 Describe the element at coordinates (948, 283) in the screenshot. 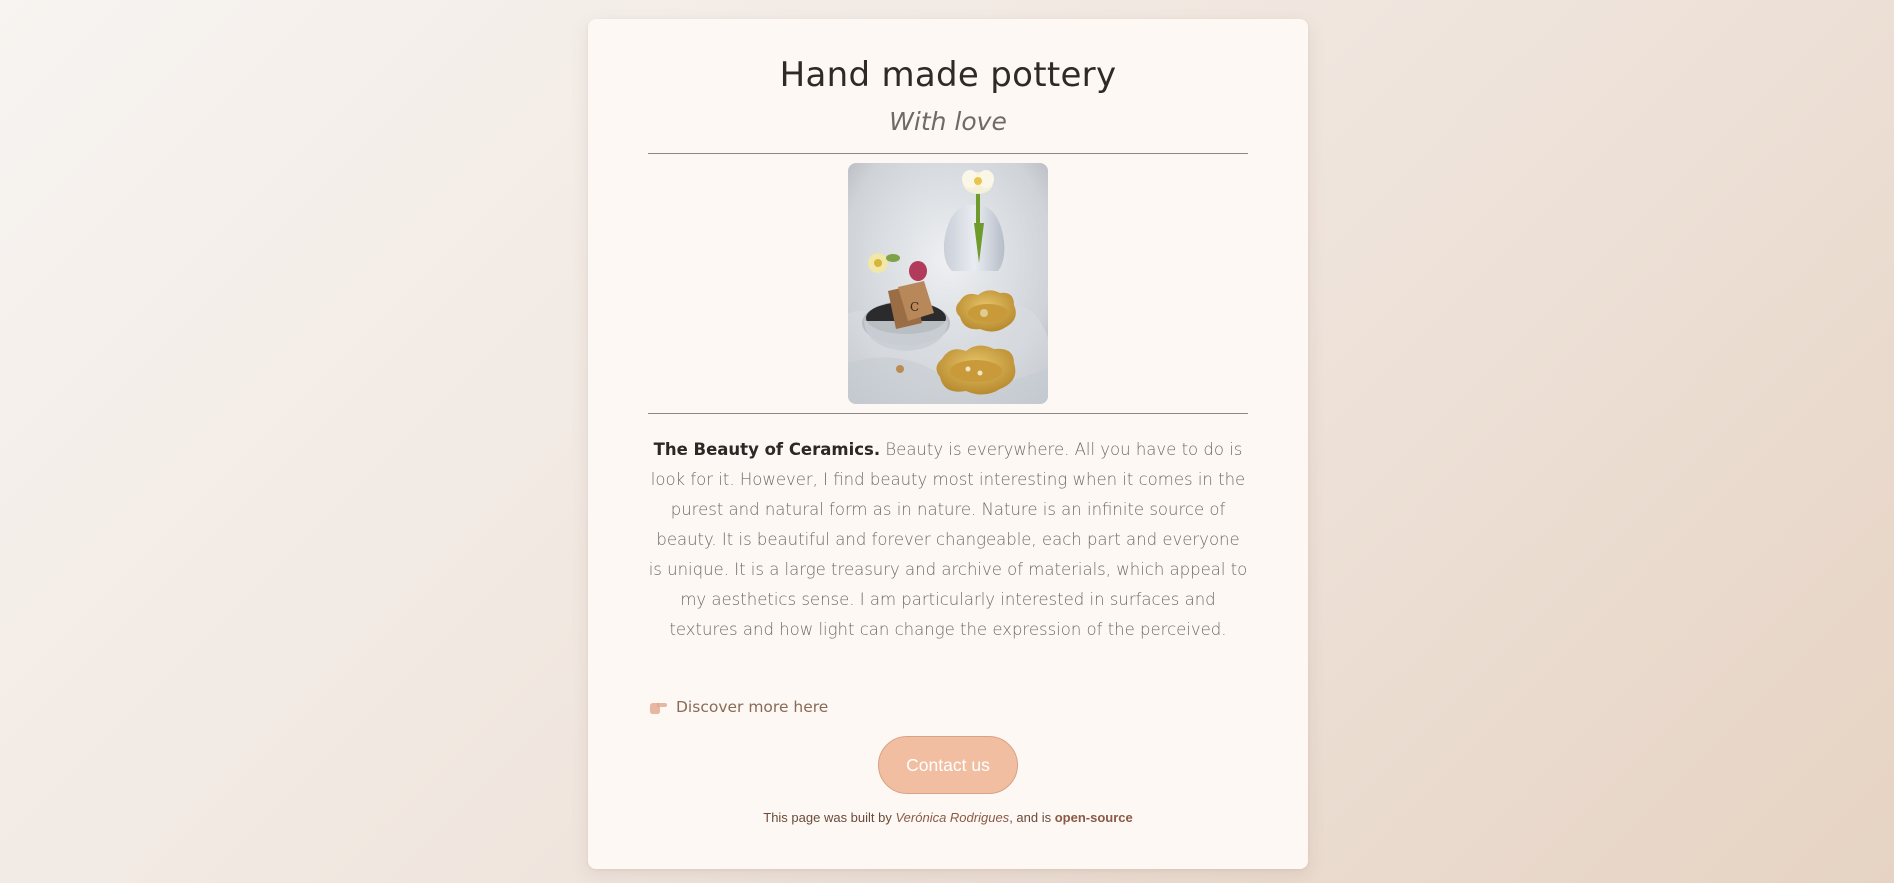

I see `pottery-photo: C` at that location.